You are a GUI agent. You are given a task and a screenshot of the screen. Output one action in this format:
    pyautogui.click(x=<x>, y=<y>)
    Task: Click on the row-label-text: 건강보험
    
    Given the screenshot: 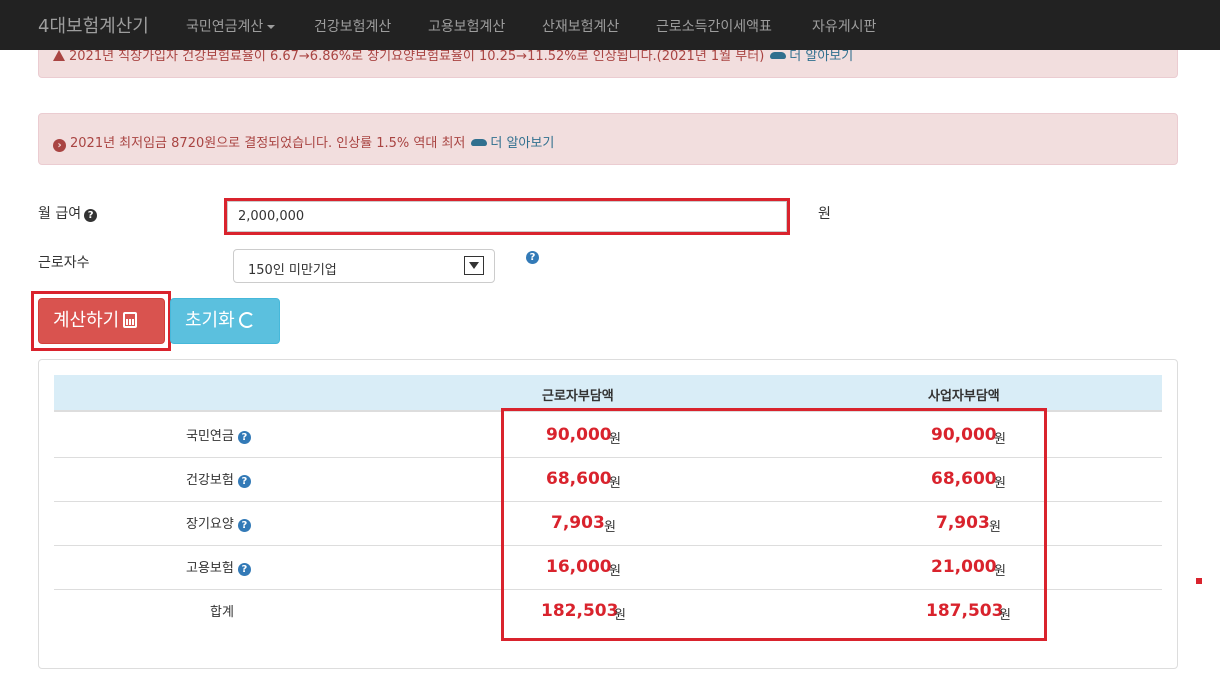 What is the action you would take?
    pyautogui.click(x=210, y=480)
    